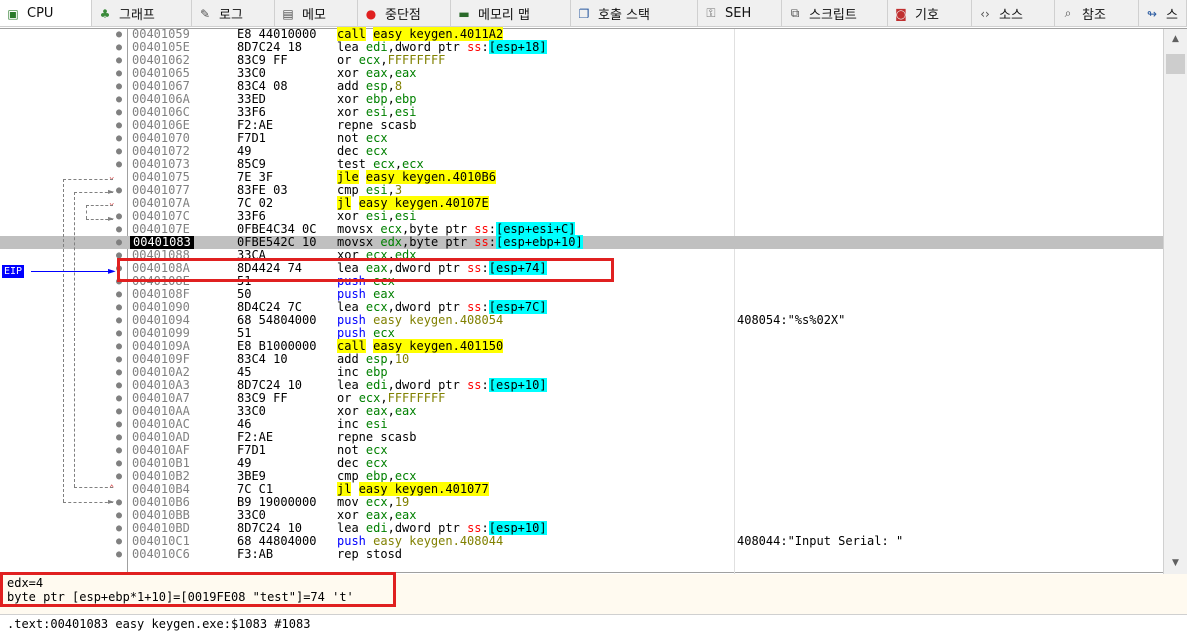 This screenshot has height=634, width=1187. What do you see at coordinates (1097, 13) in the screenshot?
I see `tab-references: ⌕ 참조` at bounding box center [1097, 13].